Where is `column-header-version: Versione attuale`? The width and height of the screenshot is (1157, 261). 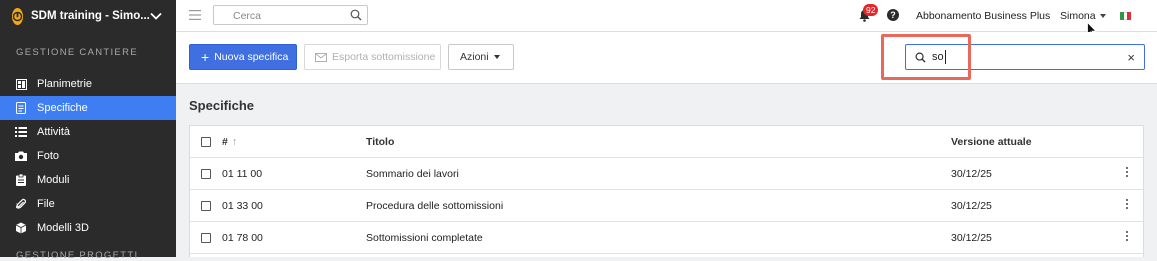 column-header-version: Versione attuale is located at coordinates (991, 142).